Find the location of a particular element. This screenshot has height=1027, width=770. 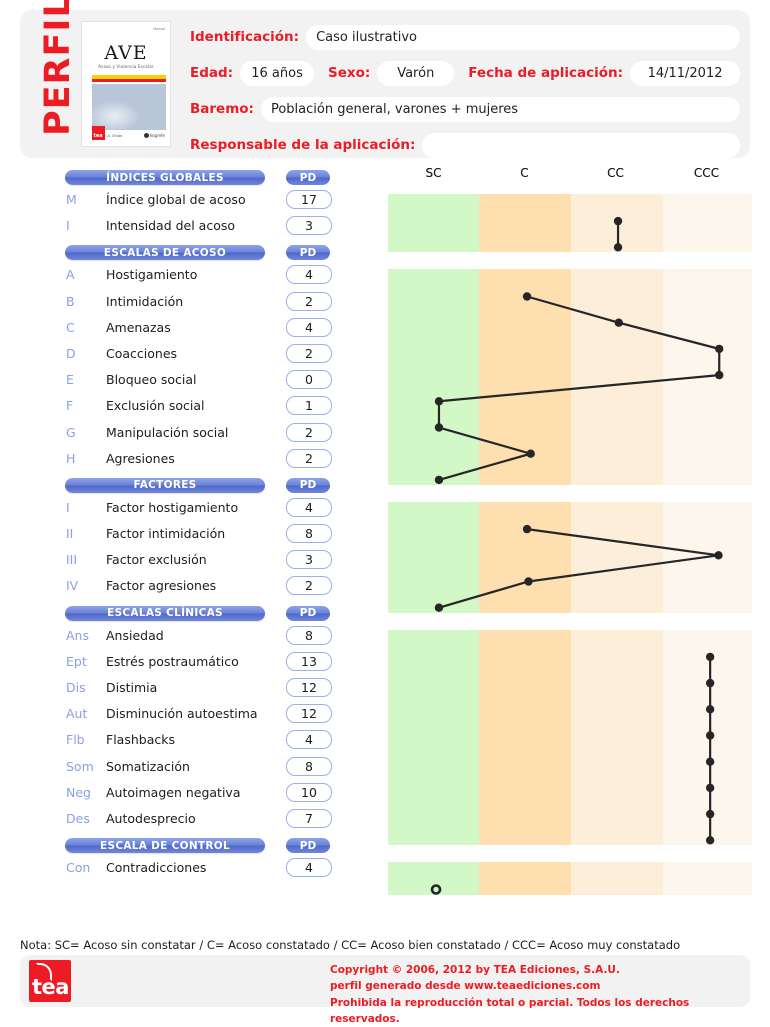

scale-name: Distimia is located at coordinates (132, 687).